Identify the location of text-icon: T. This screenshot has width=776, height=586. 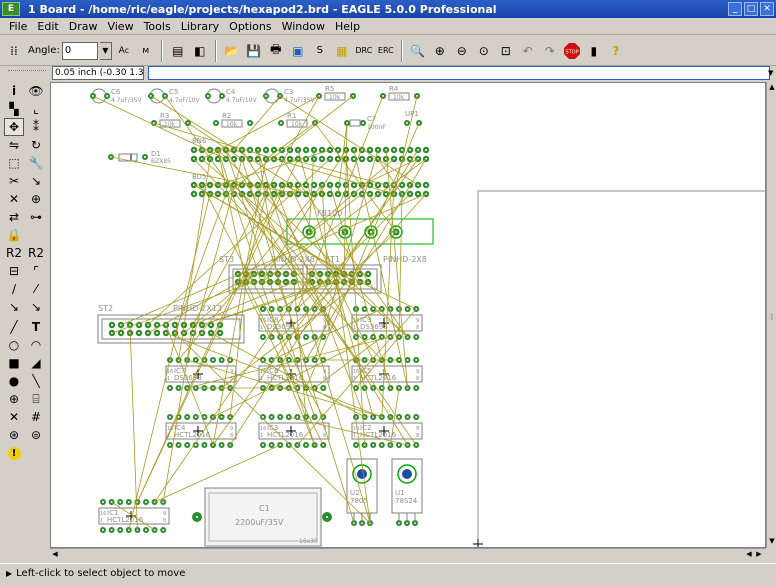
(36, 327).